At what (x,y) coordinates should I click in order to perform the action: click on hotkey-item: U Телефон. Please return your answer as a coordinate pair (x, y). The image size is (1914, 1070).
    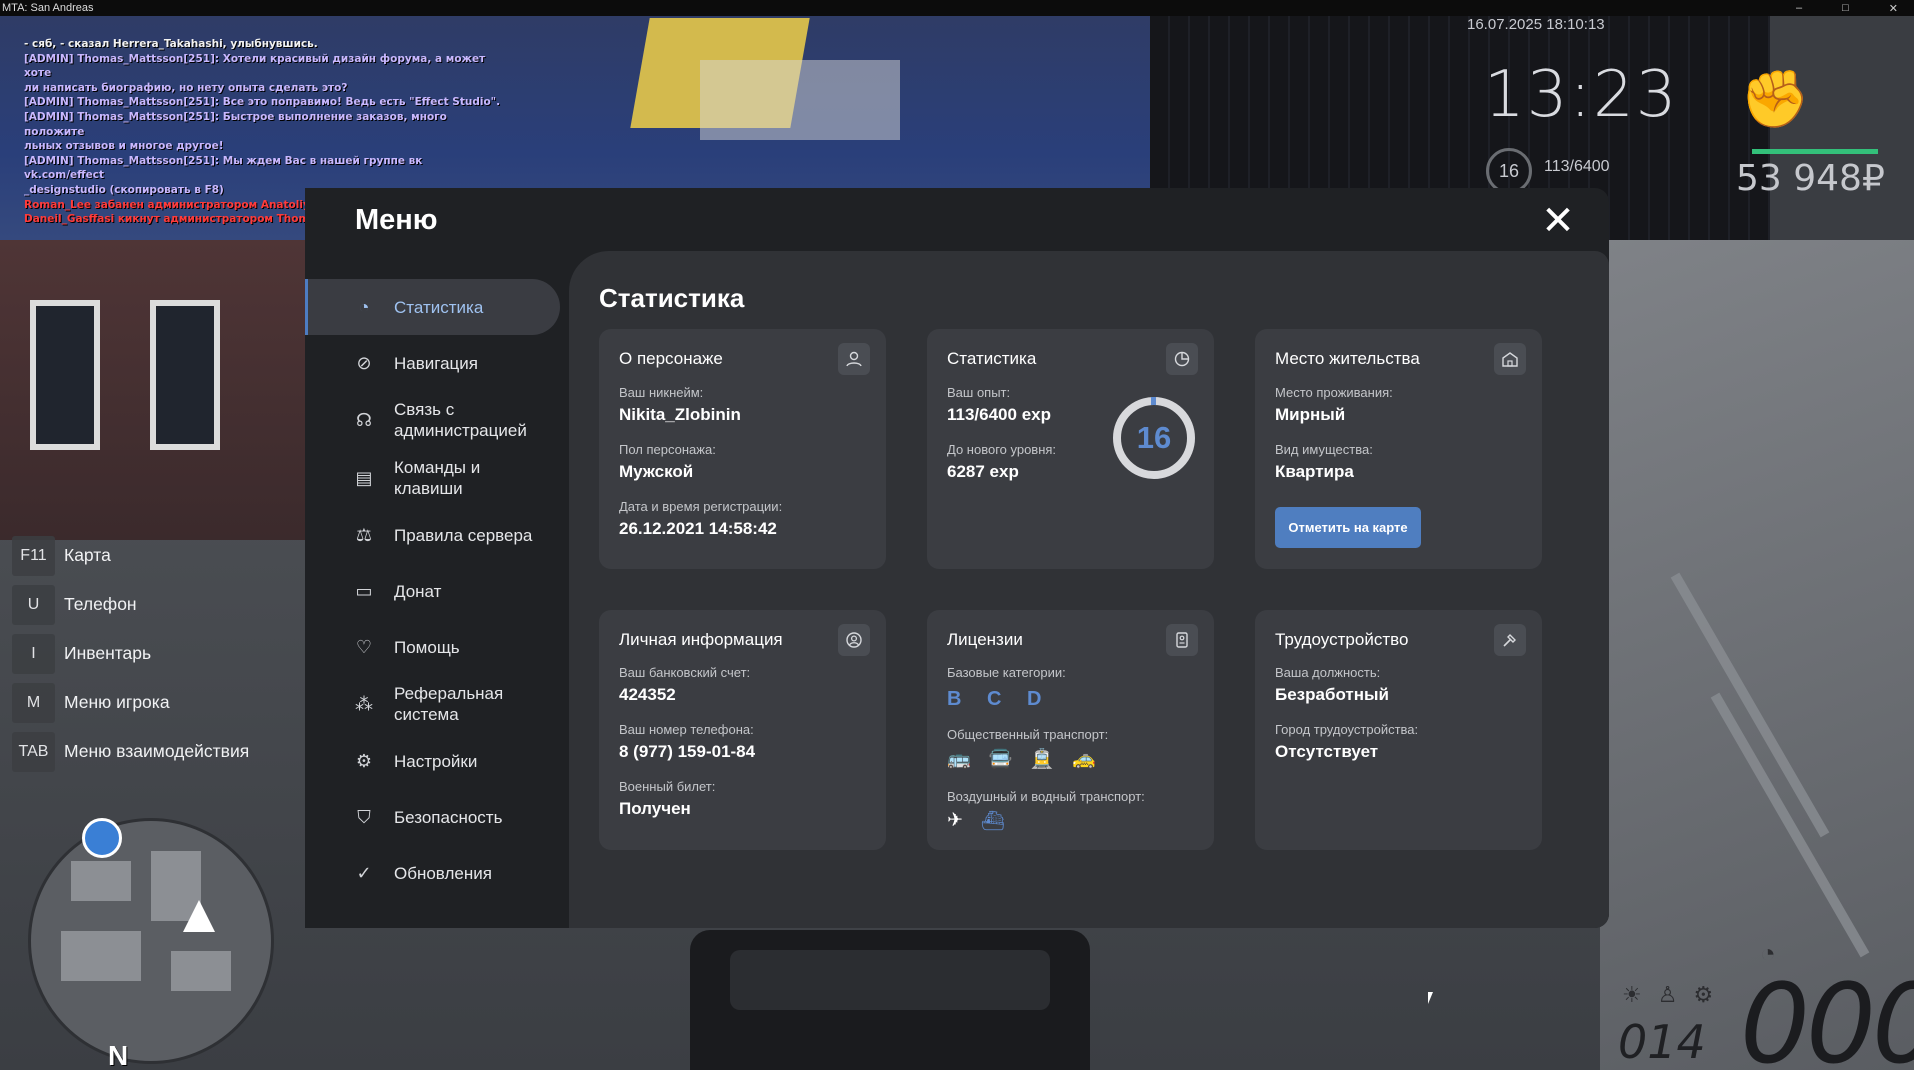
    Looking at the image, I should click on (130, 604).